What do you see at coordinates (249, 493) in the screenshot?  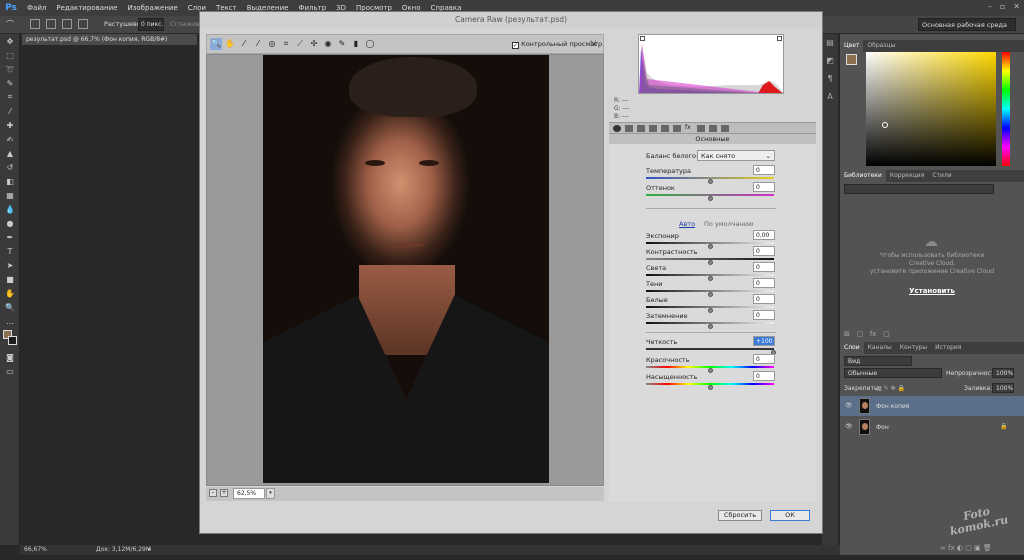 I see `zoom-level: 62,5%` at bounding box center [249, 493].